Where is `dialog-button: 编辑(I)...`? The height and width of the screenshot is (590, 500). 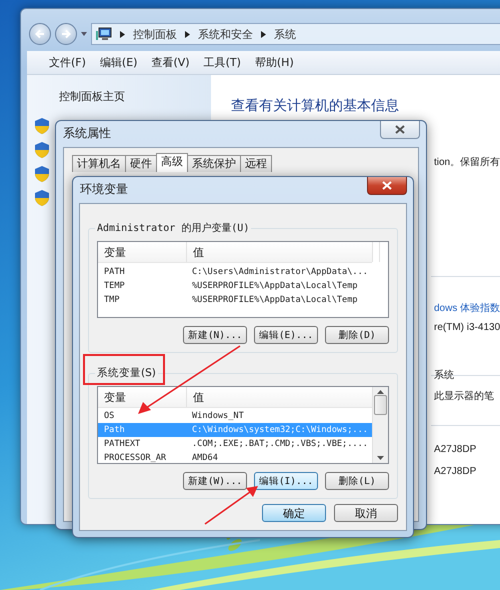
dialog-button: 编辑(I)... is located at coordinates (286, 481).